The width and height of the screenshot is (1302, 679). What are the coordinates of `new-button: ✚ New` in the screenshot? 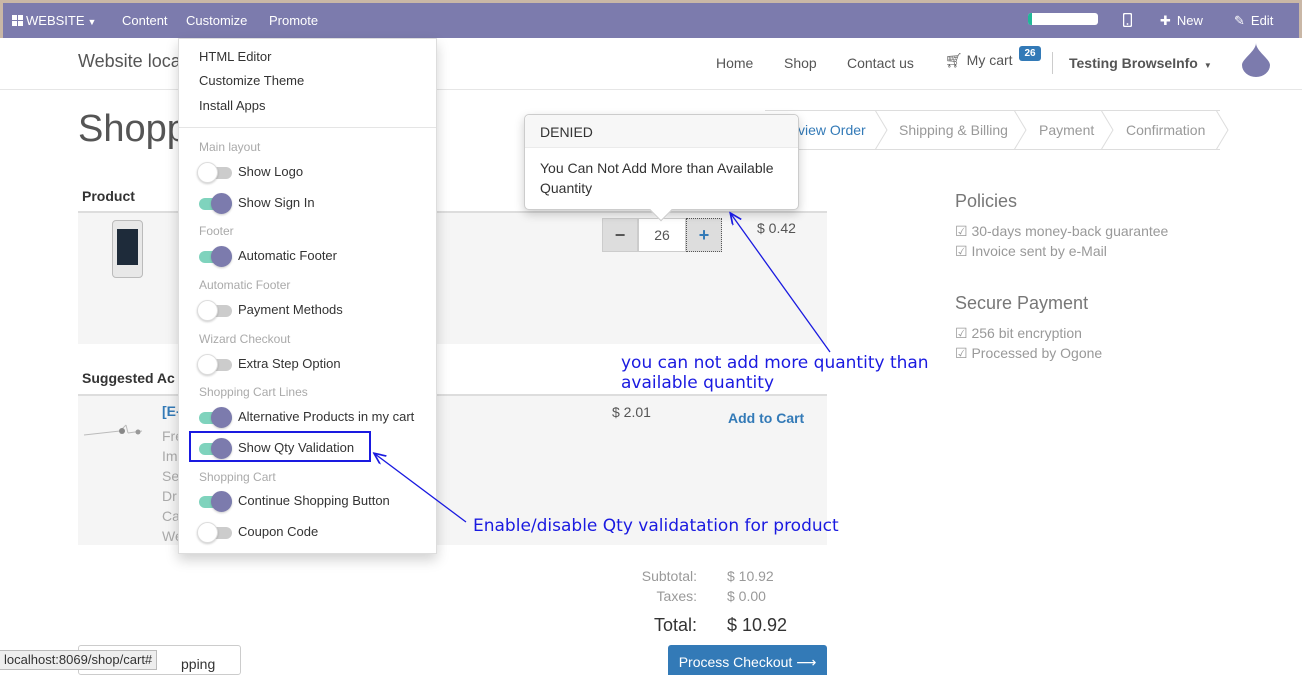 It's located at (1181, 20).